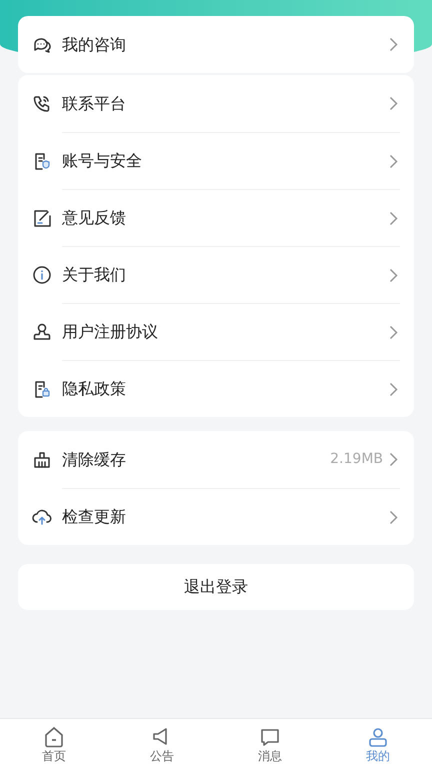  Describe the element at coordinates (94, 275) in the screenshot. I see `menu-item-label: 关于我们` at that location.